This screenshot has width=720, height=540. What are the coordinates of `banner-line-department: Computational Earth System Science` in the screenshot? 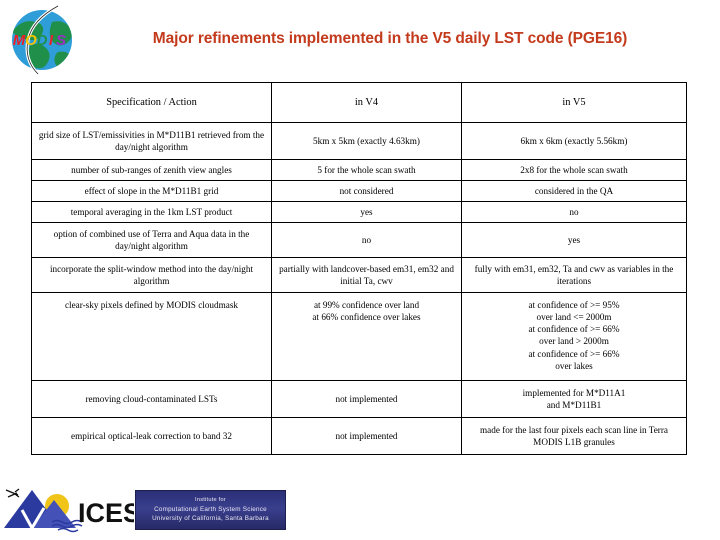 It's located at (210, 509).